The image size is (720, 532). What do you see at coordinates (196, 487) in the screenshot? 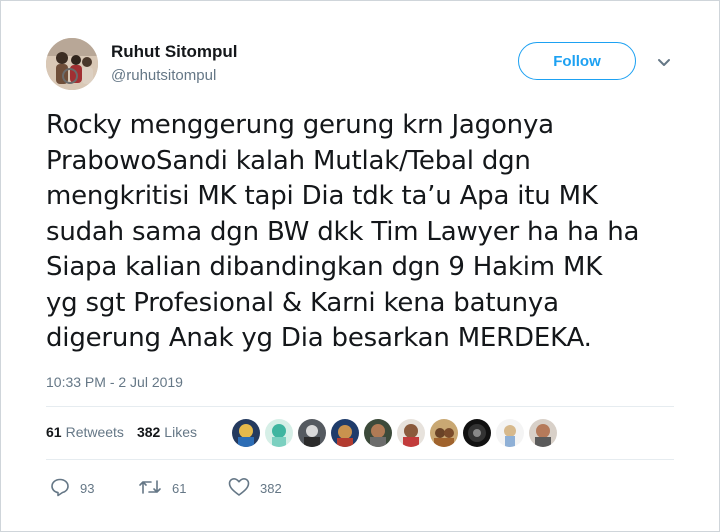
I see `tweet-actions: 93 61 382` at bounding box center [196, 487].